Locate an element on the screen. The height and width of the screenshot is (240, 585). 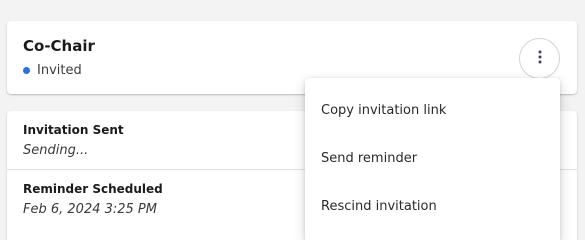
detail-label: Reminder Scheduled is located at coordinates (93, 189).